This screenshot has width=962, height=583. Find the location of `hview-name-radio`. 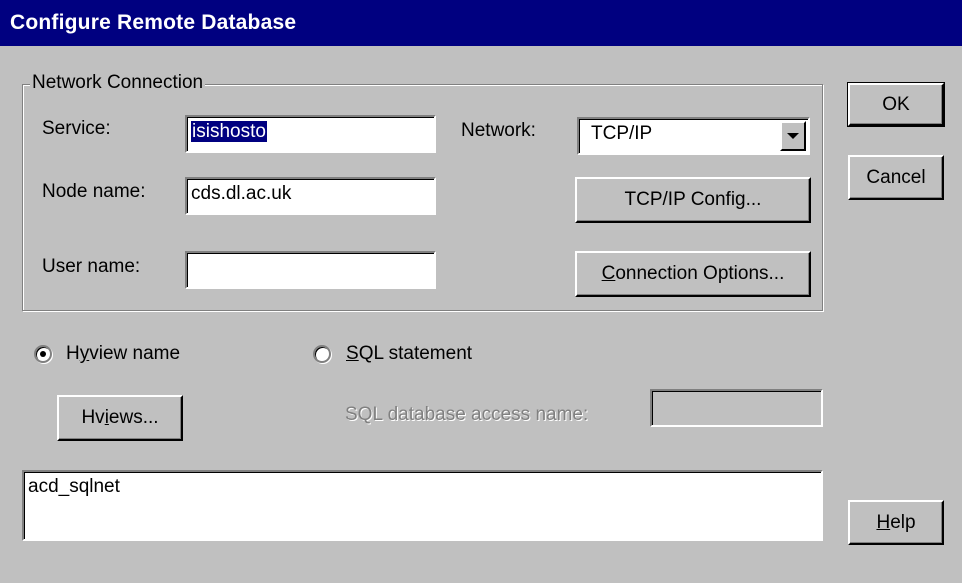

hview-name-radio is located at coordinates (43, 354).